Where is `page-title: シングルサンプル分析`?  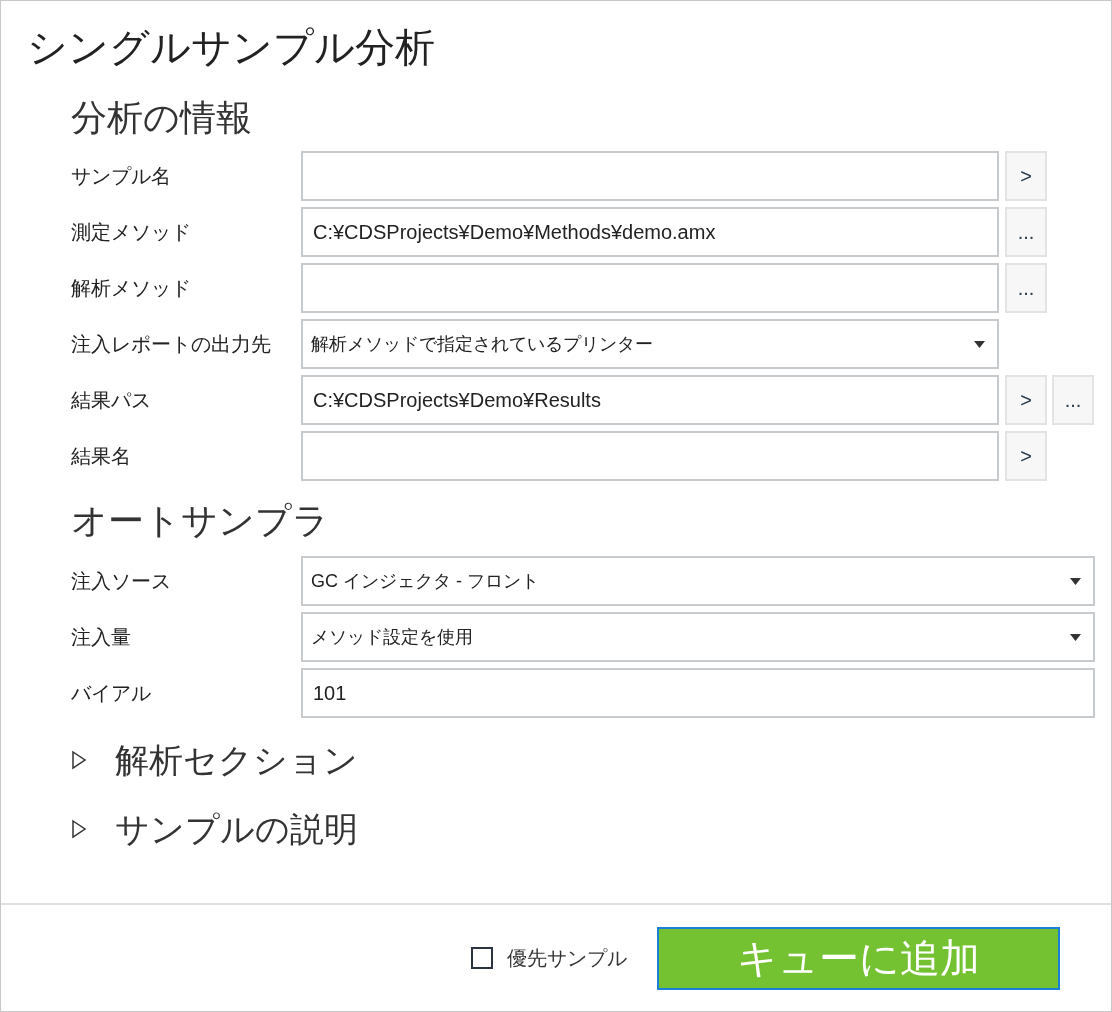 page-title: シングルサンプル分析 is located at coordinates (231, 47).